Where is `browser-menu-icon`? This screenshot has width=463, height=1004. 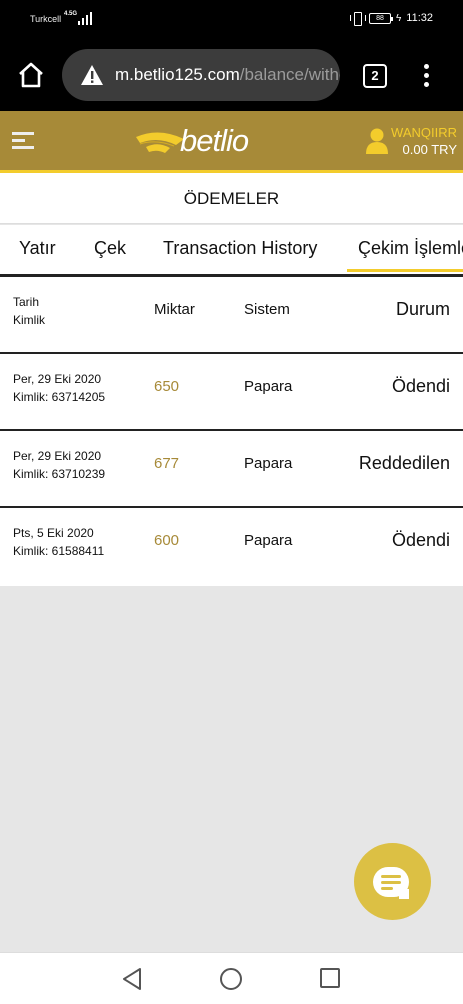
browser-menu-icon is located at coordinates (427, 76).